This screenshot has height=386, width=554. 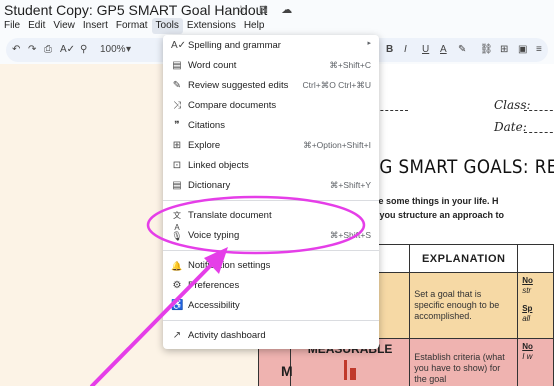 I want to click on citations-icon: ❞, so click(x=177, y=125).